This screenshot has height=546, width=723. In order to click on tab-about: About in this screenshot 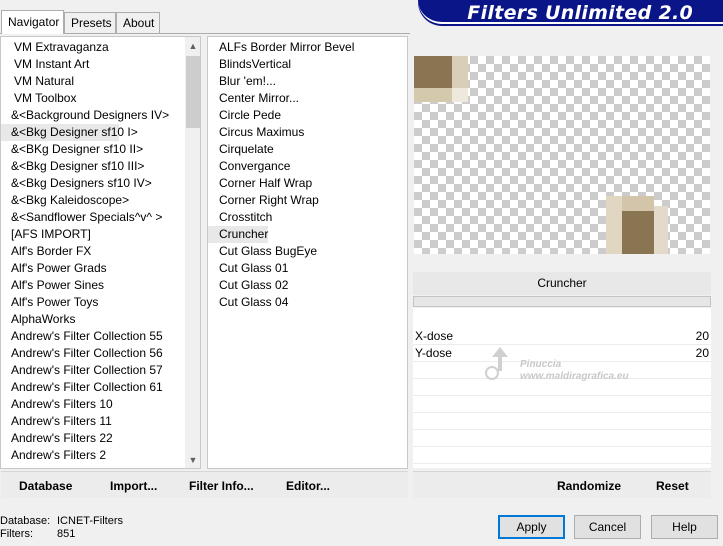, I will do `click(138, 22)`.